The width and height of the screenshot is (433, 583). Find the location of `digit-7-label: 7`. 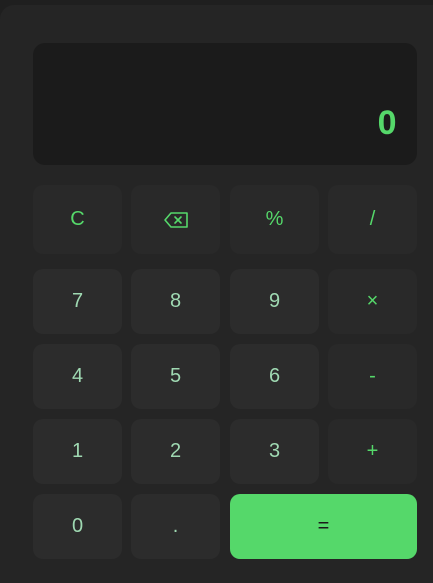

digit-7-label: 7 is located at coordinates (77, 301).